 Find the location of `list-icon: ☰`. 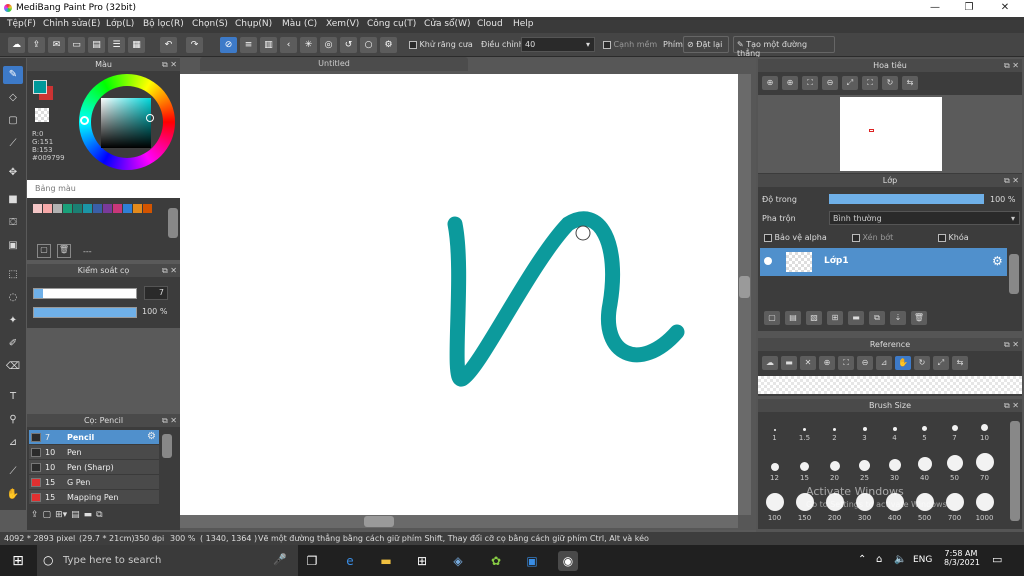

list-icon: ☰ is located at coordinates (116, 45).